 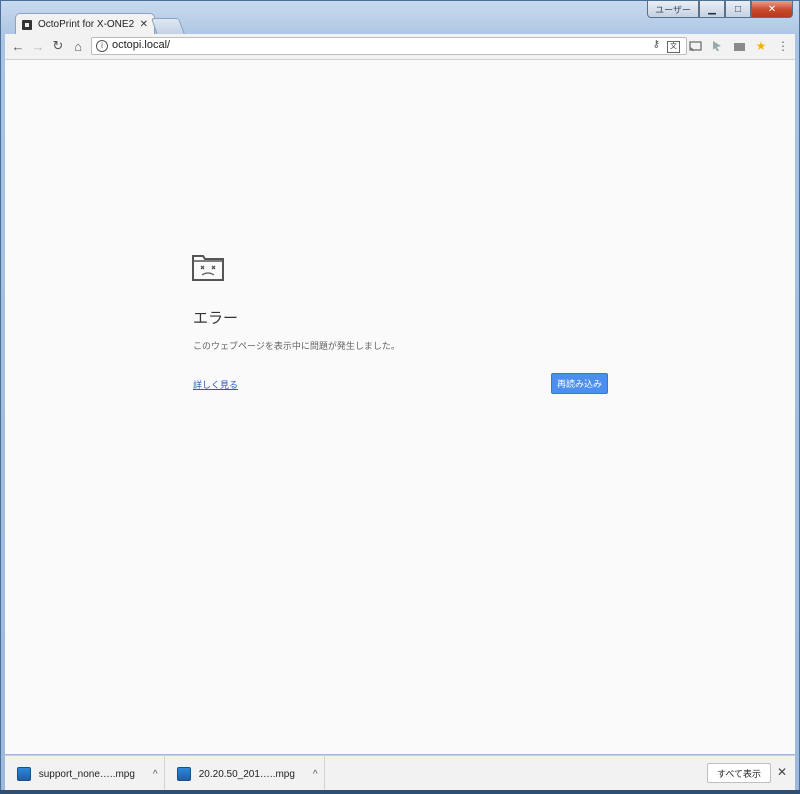 I want to click on url-text: octopi.local/, so click(x=141, y=45).